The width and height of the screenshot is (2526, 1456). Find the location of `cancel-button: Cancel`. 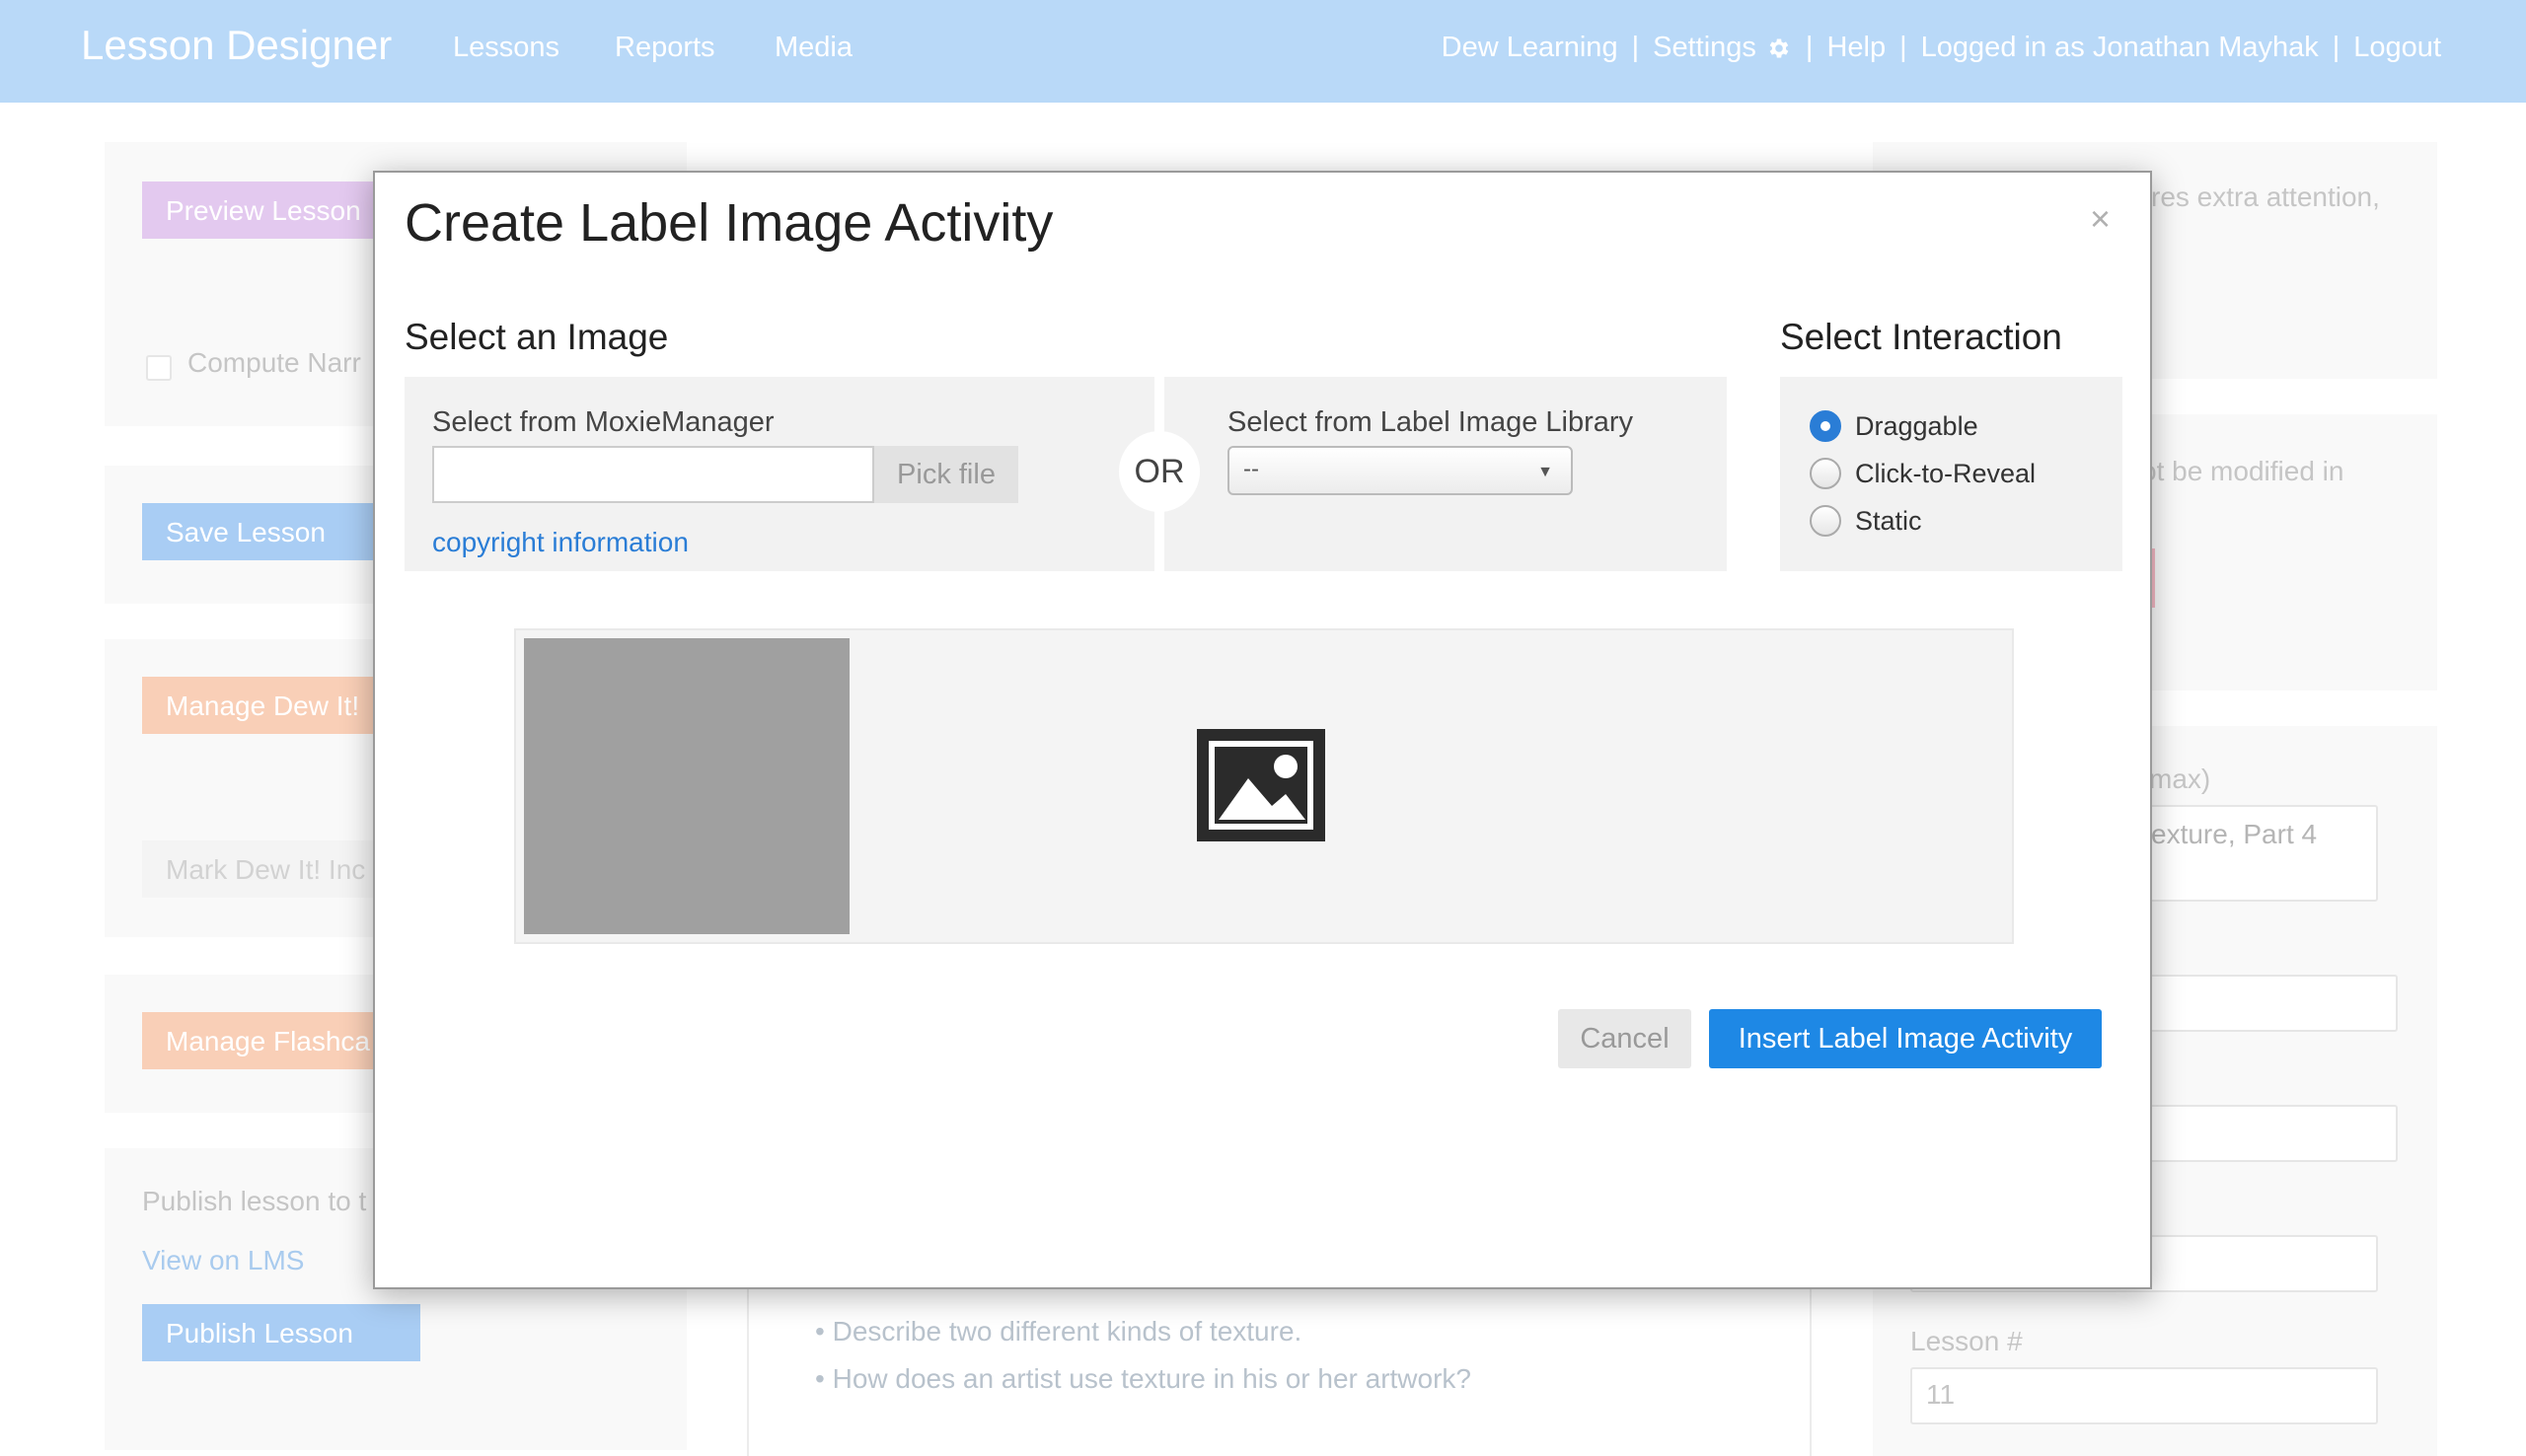

cancel-button: Cancel is located at coordinates (1624, 1038).